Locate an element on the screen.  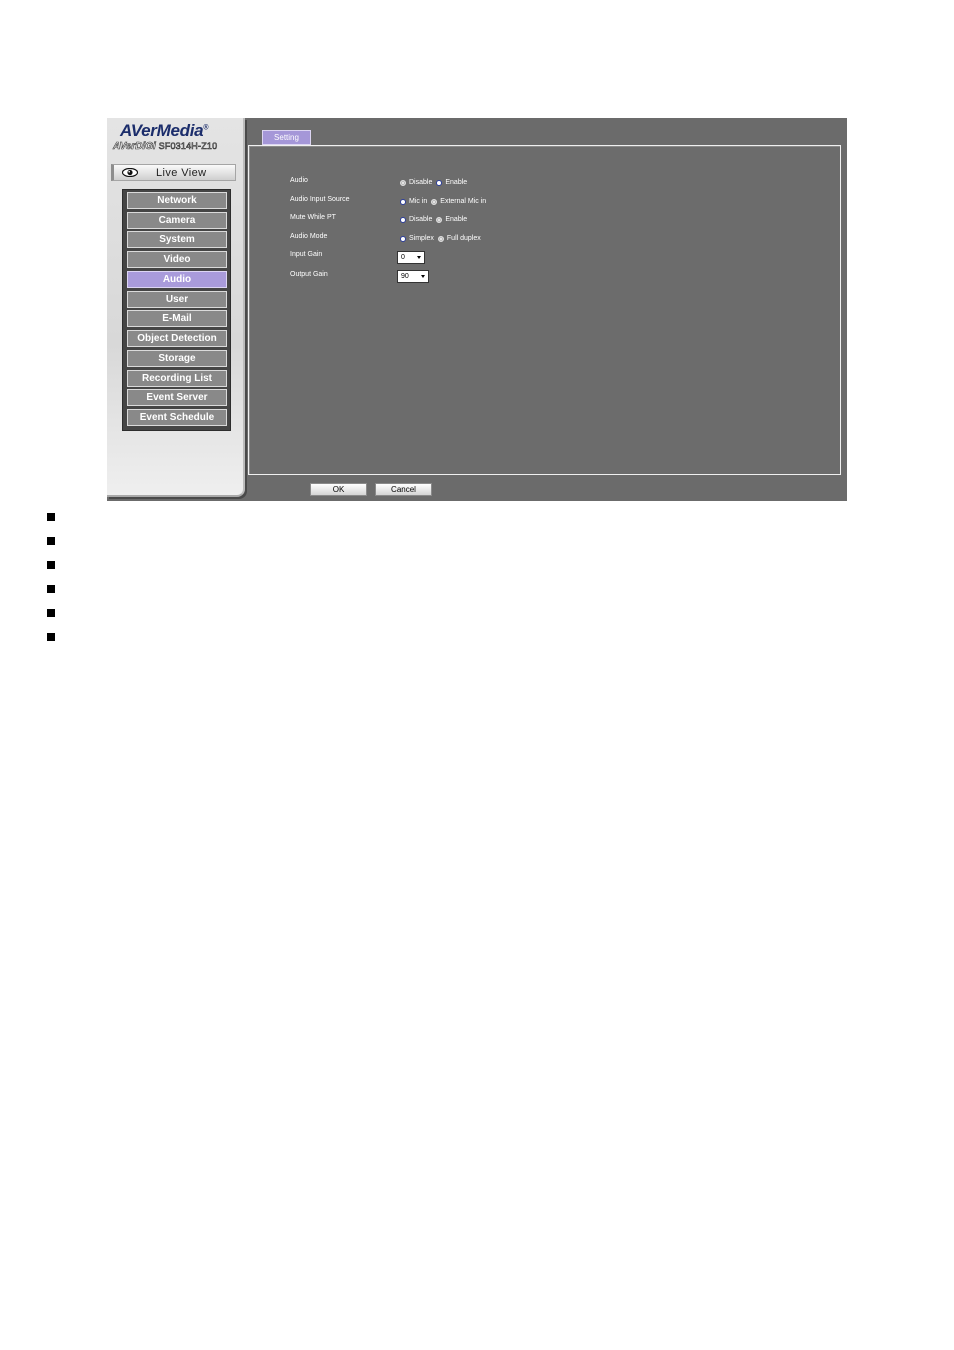
menu-item-network: Network is located at coordinates (177, 200).